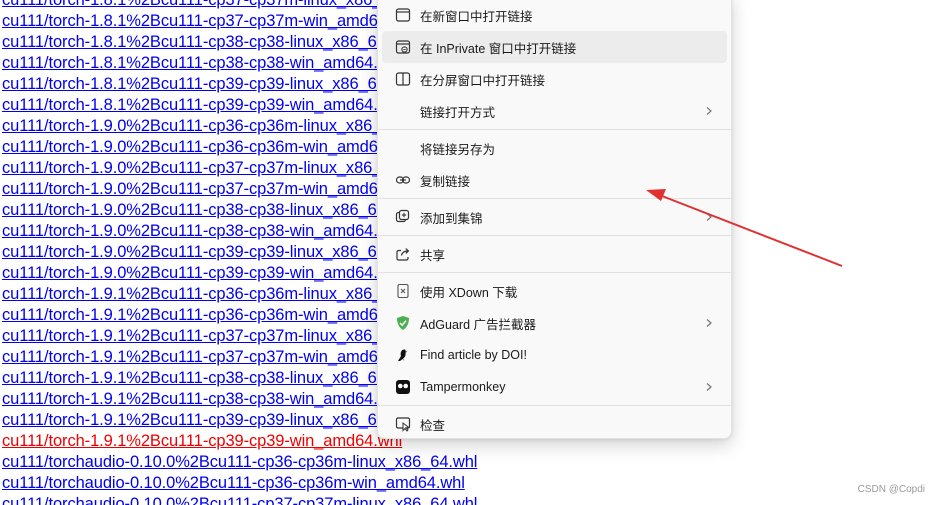 Image resolution: width=939 pixels, height=505 pixels. I want to click on menu-item-tampermonkey: Tampermonkey, so click(554, 387).